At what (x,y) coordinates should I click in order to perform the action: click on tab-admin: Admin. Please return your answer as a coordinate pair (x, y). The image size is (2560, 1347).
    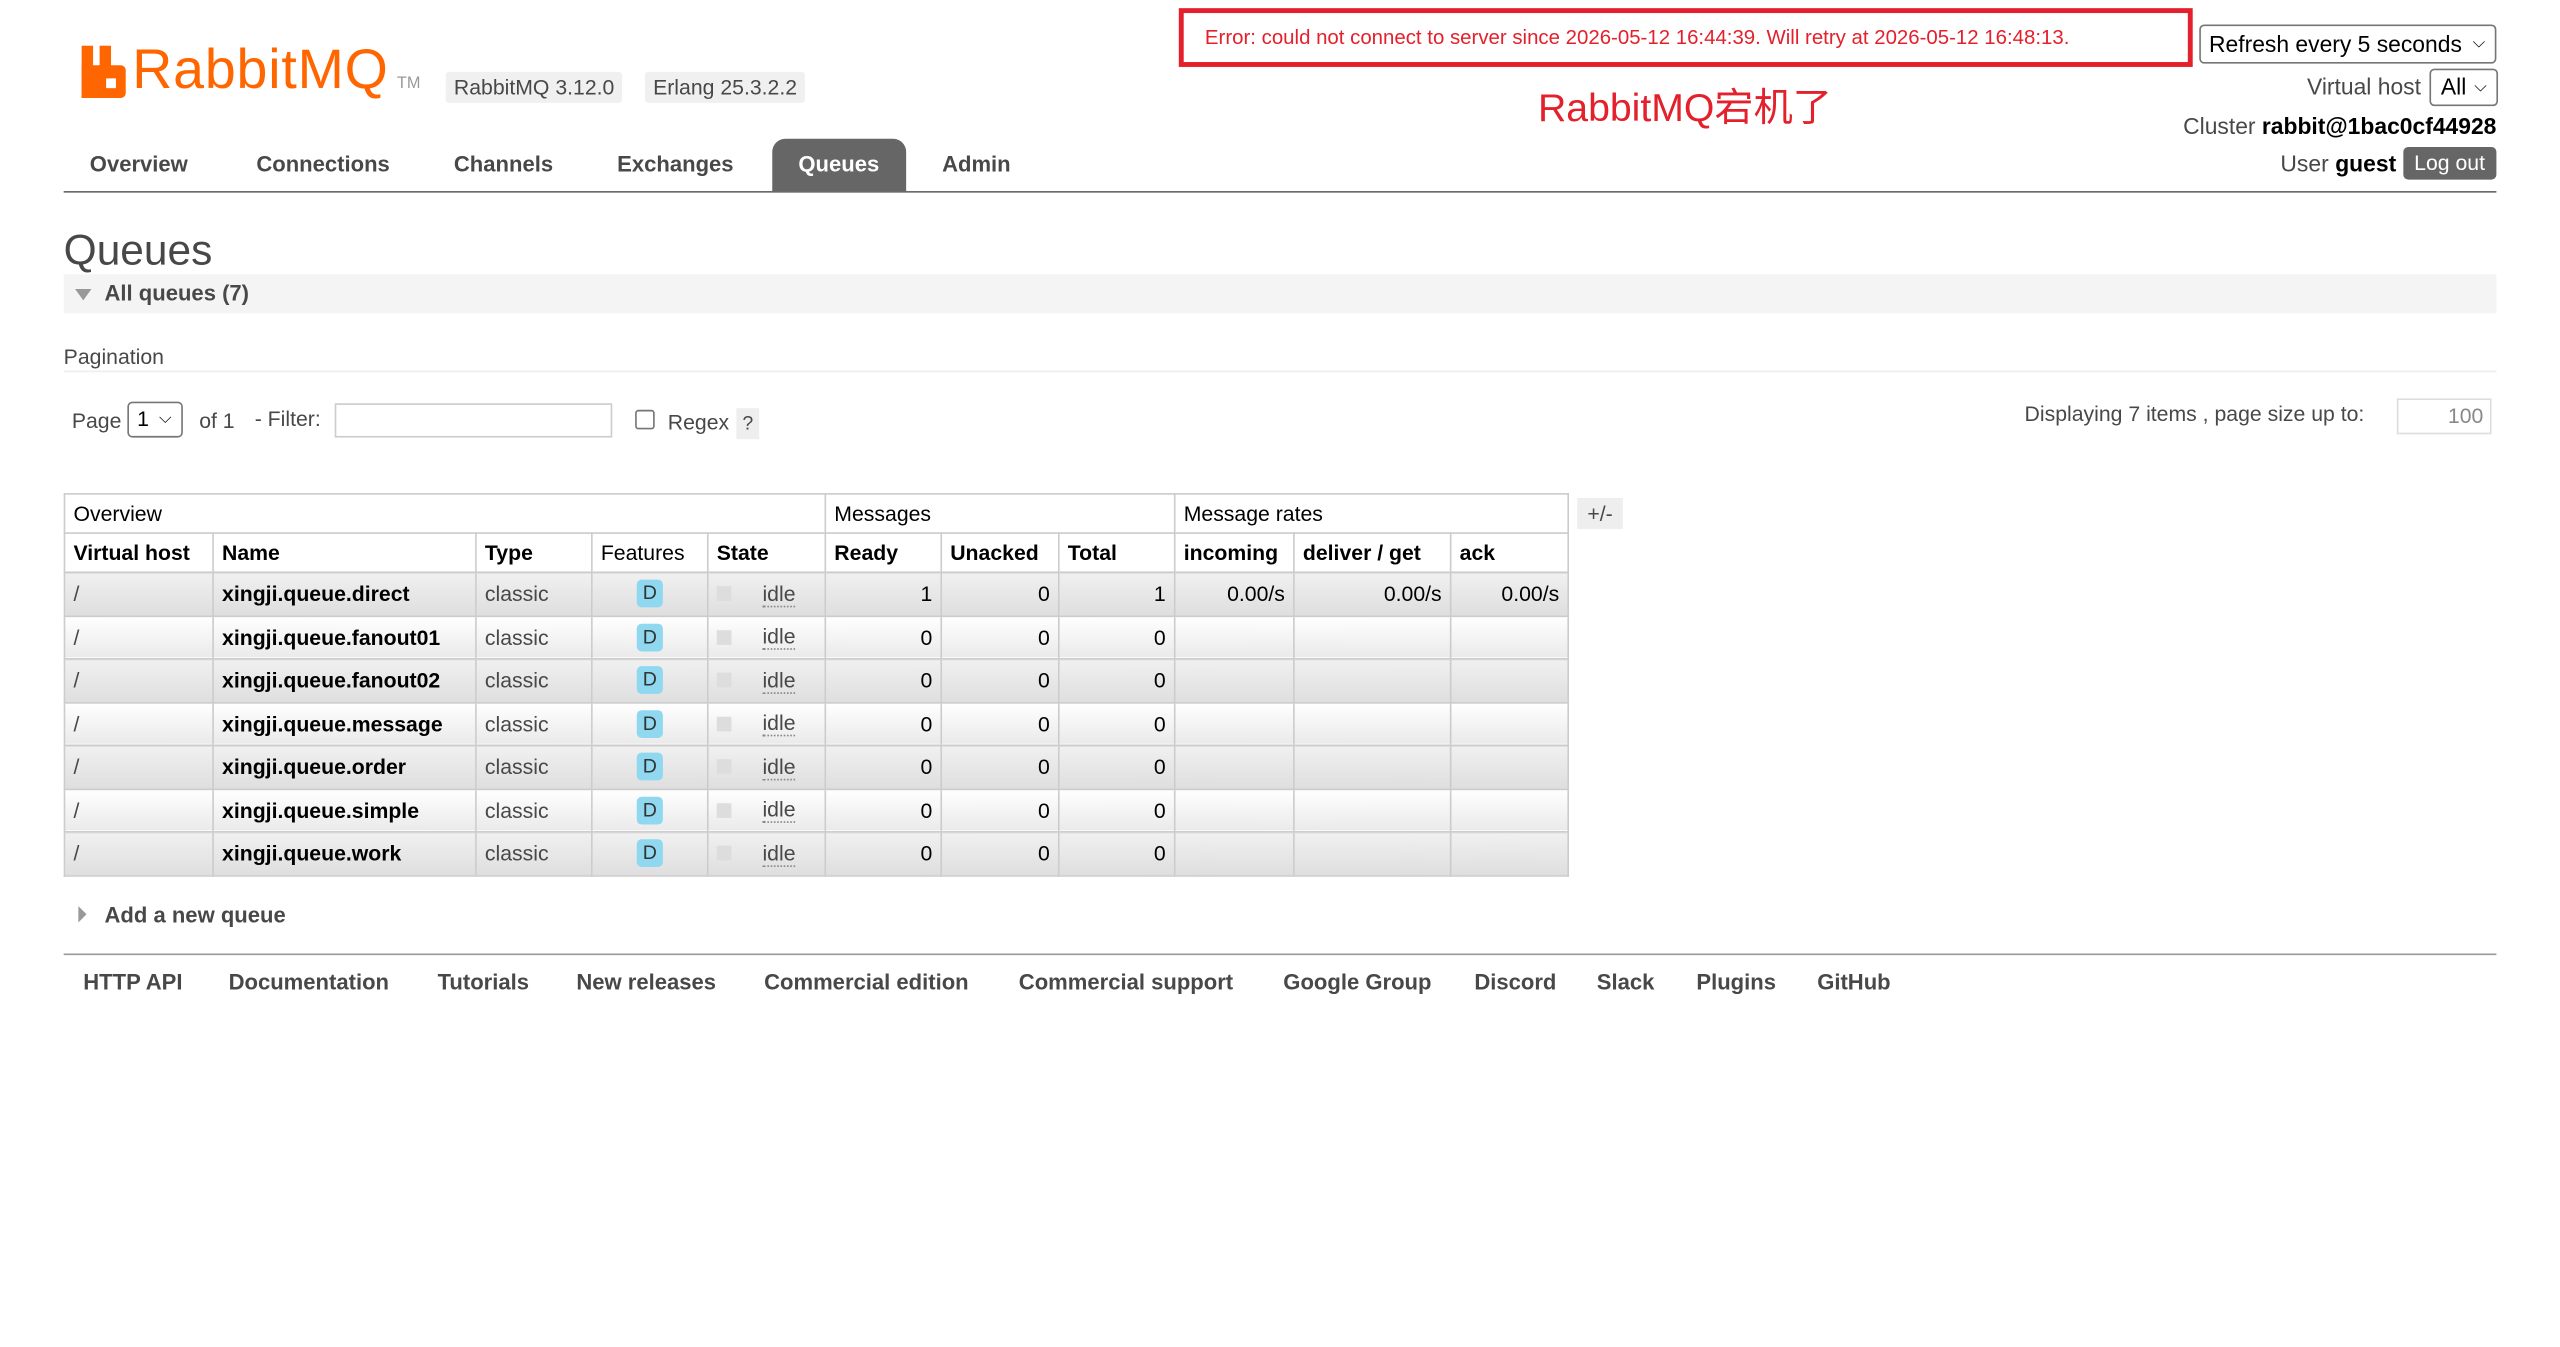
    Looking at the image, I should click on (976, 165).